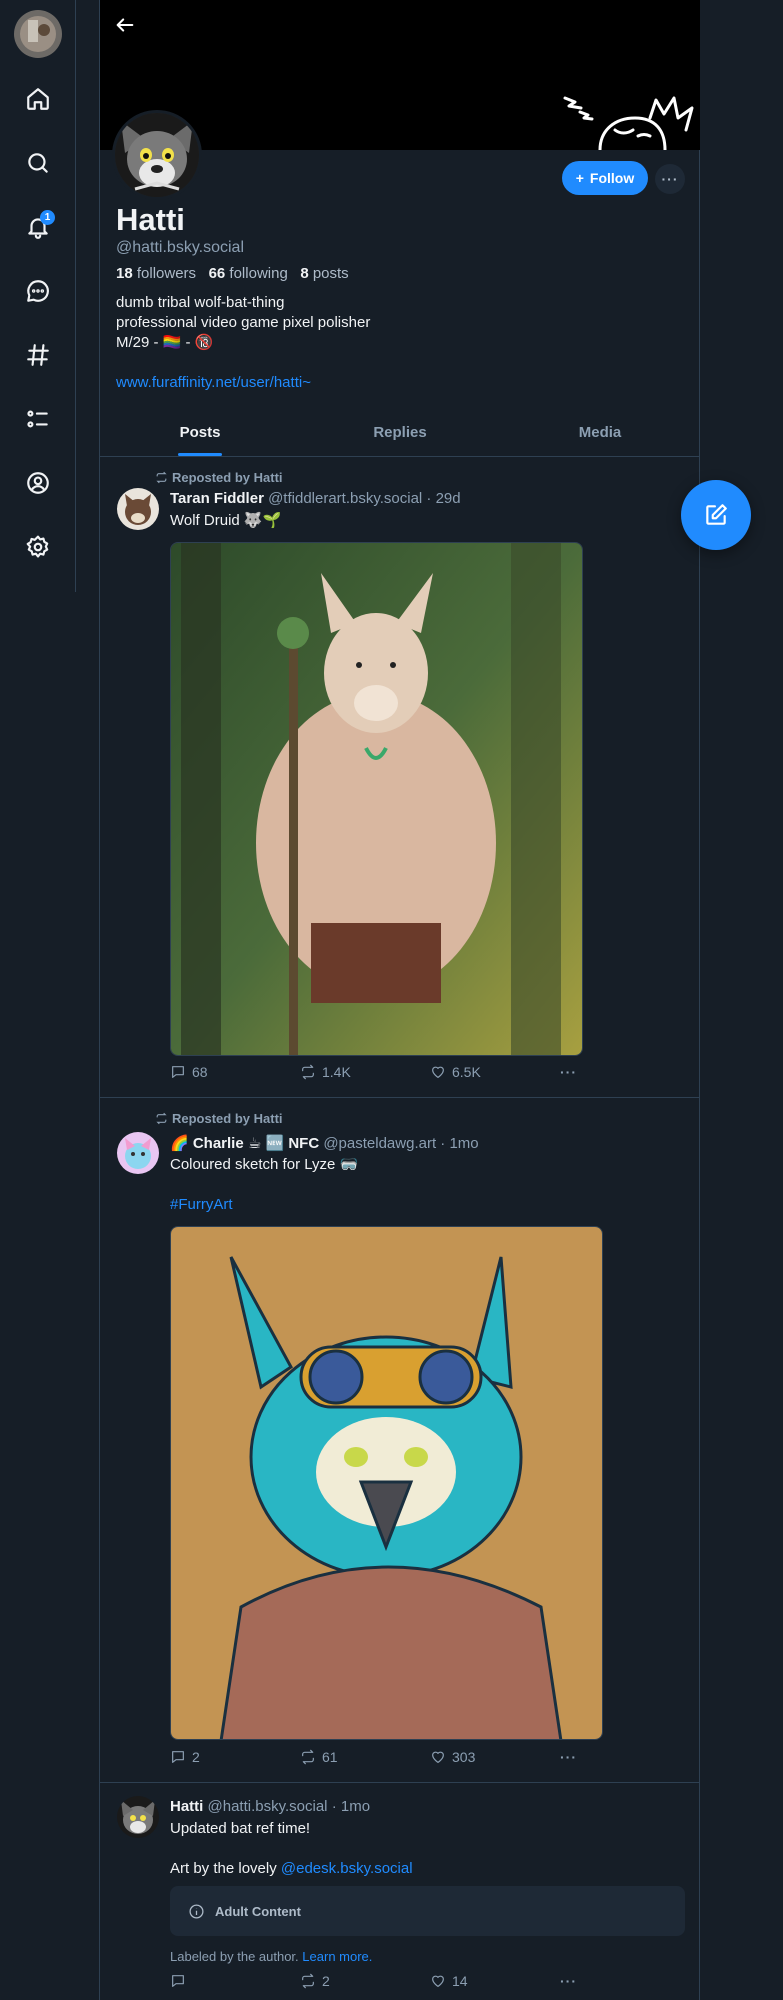 This screenshot has width=783, height=2000. Describe the element at coordinates (670, 179) in the screenshot. I see `profile-more-button: ···` at that location.